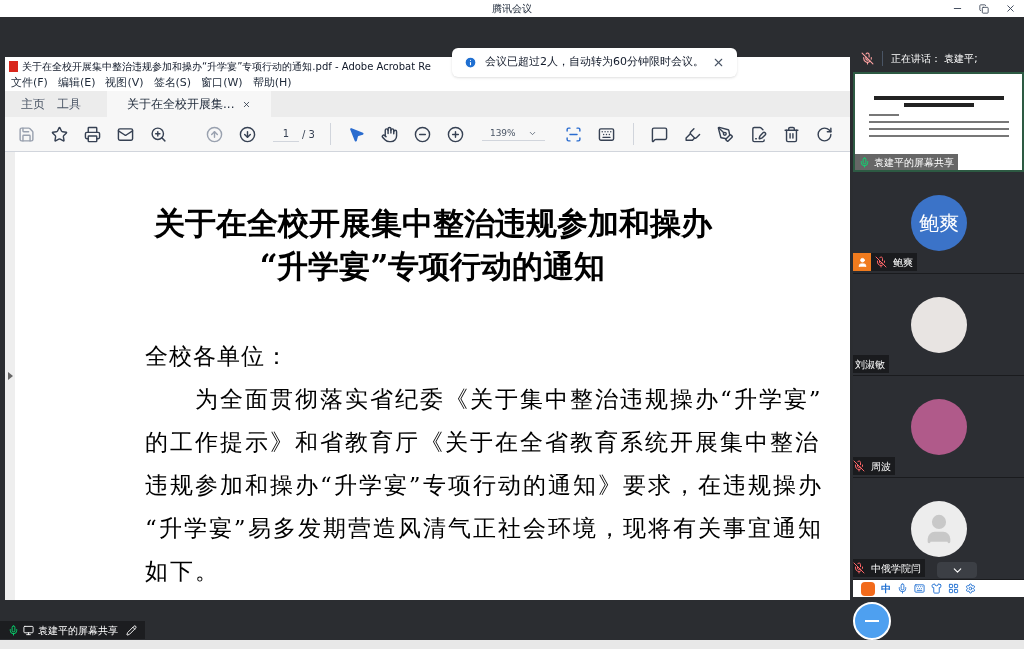 The image size is (1024, 649). What do you see at coordinates (286, 134) in the screenshot?
I see `page-number-field: 1` at bounding box center [286, 134].